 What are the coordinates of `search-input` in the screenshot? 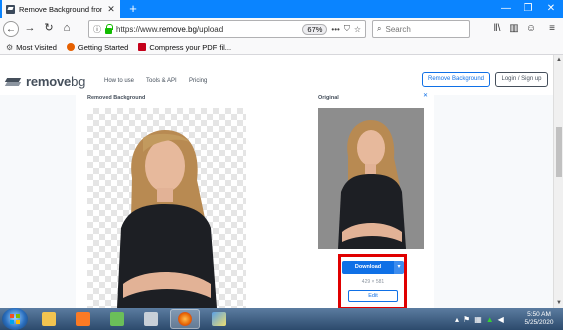 It's located at (420, 29).